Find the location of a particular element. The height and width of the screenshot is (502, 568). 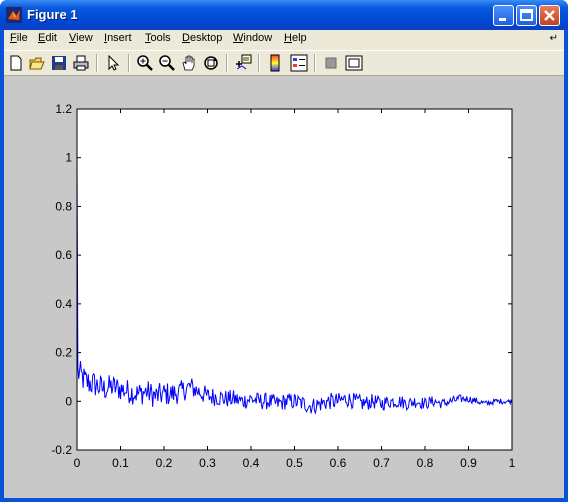

y-tick-label: 1.2 is located at coordinates (63, 109).